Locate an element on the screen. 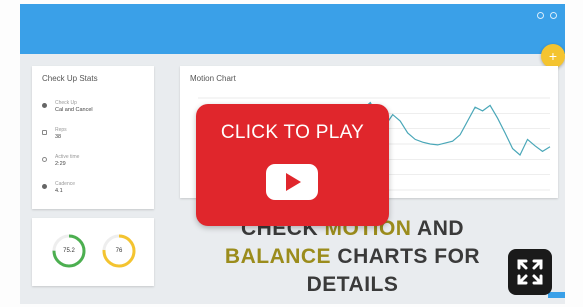 Image resolution: width=583 pixels, height=307 pixels. stat-row-check-up: Check Up Cal and Cancel is located at coordinates (67, 107).